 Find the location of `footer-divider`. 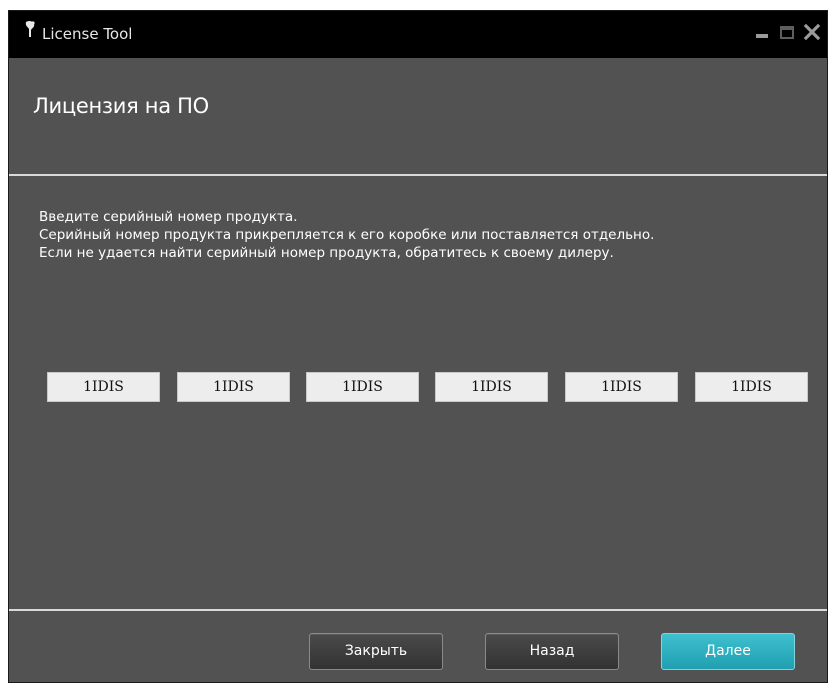

footer-divider is located at coordinates (418, 610).